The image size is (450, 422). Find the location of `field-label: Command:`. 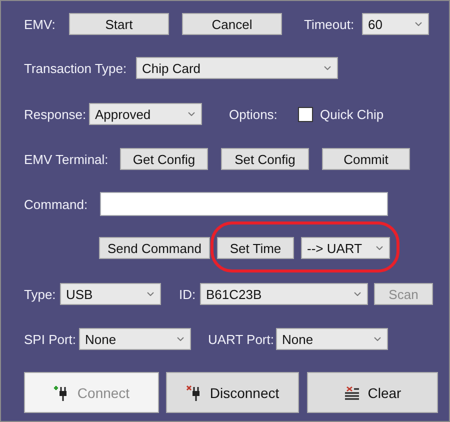

field-label: Command: is located at coordinates (56, 204).